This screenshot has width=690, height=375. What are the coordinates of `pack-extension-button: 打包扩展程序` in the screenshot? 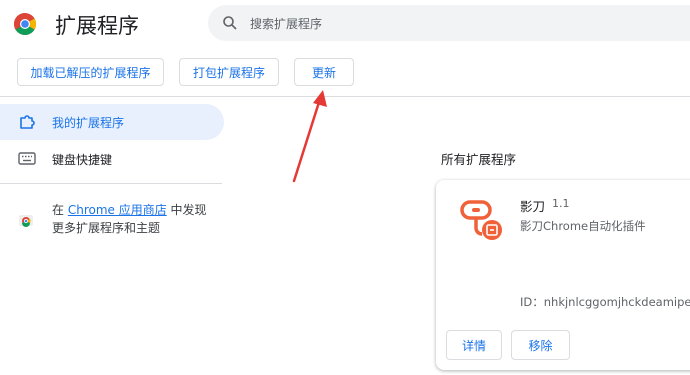 It's located at (229, 72).